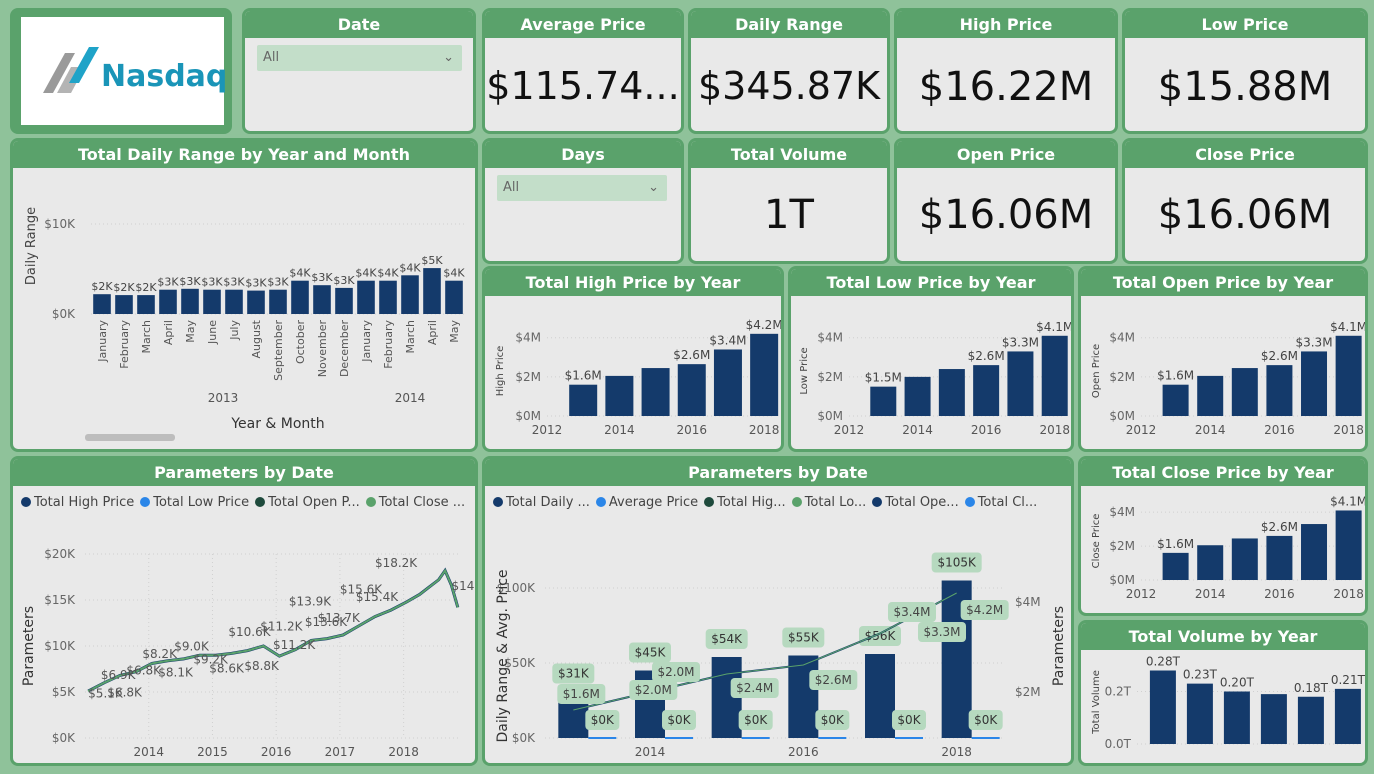 The height and width of the screenshot is (774, 1374). What do you see at coordinates (339, 618) in the screenshot?
I see `data-label: $13.7K` at bounding box center [339, 618].